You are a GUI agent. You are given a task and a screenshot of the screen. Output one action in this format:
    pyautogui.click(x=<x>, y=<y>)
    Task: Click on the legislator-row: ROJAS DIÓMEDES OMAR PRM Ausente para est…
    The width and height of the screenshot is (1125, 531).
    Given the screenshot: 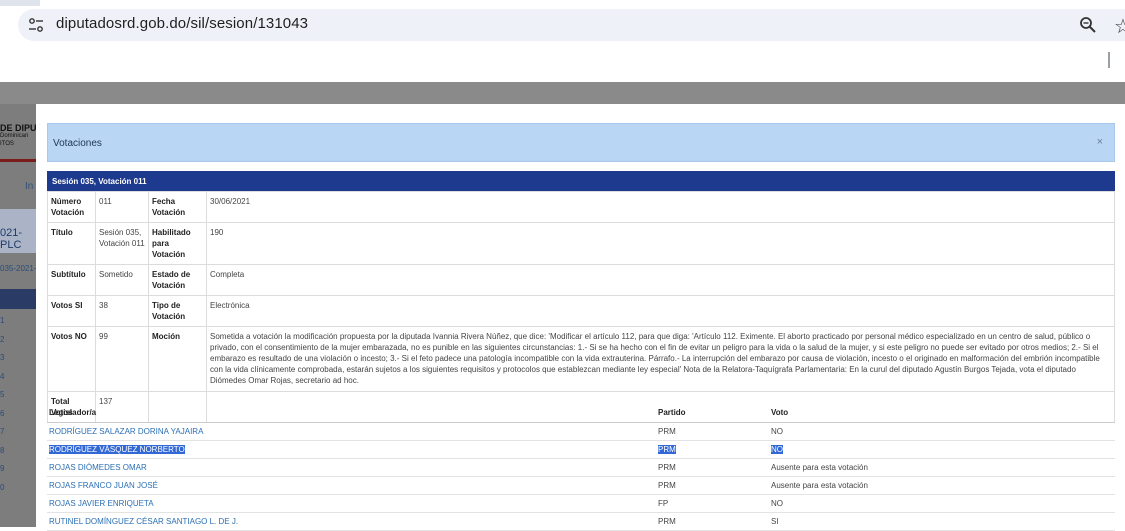 What is the action you would take?
    pyautogui.click(x=581, y=467)
    